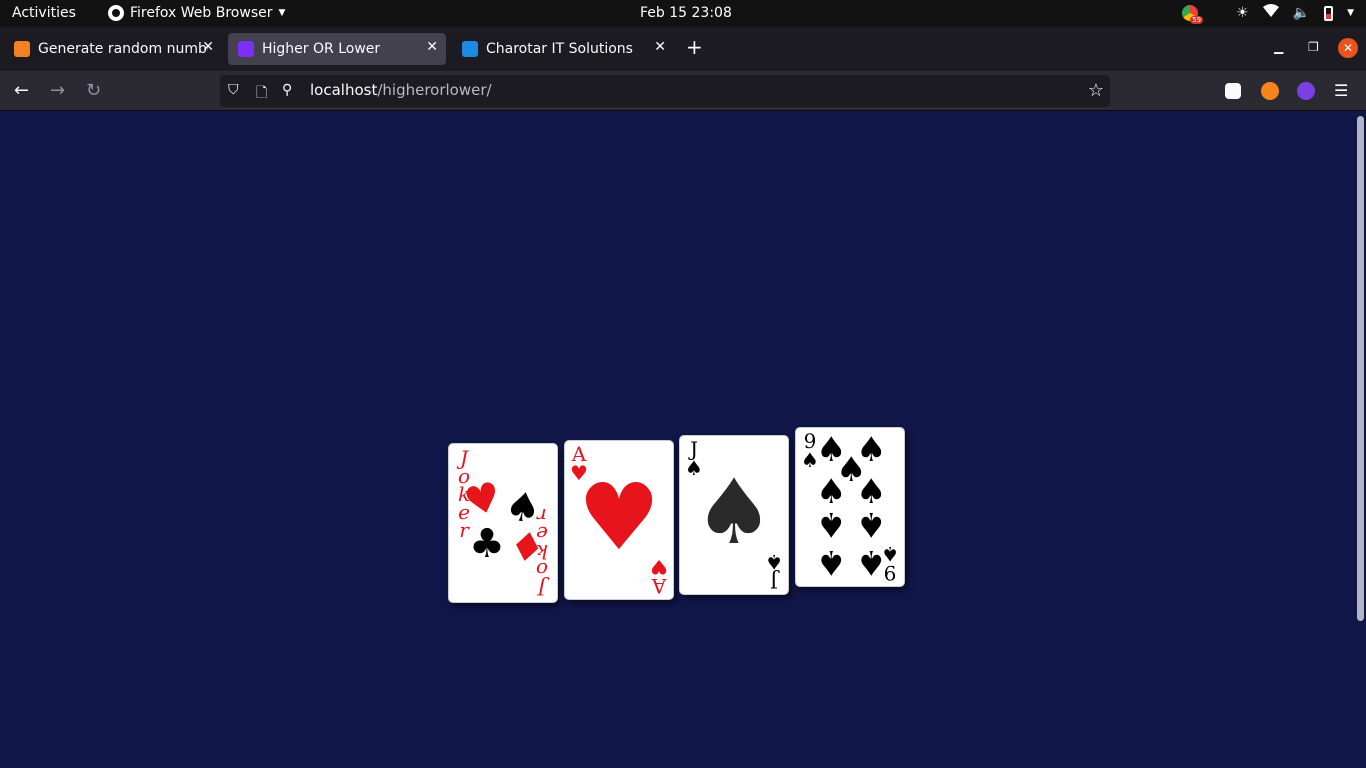  I want to click on brightness-icon: ☀, so click(1242, 13).